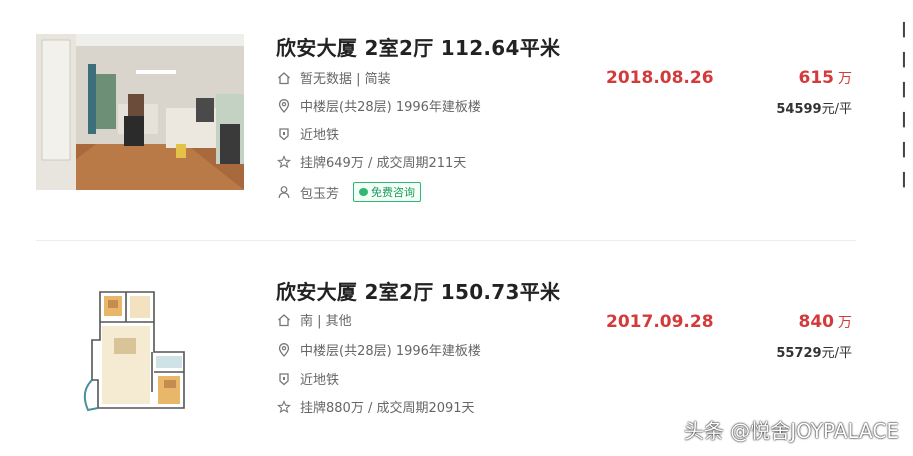  I want to click on deal-date: 2017.09.28, so click(660, 322).